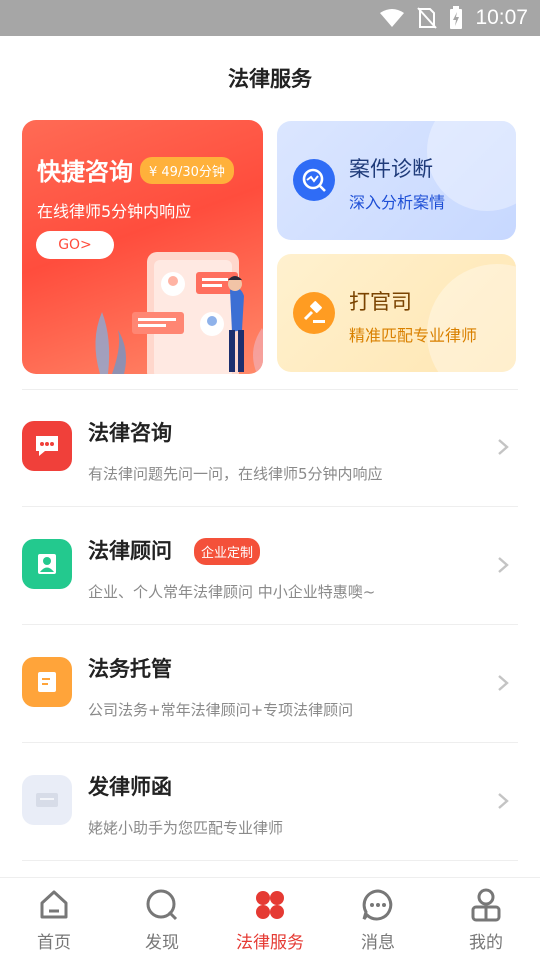  I want to click on promo-title: 快捷咨询, so click(85, 172).